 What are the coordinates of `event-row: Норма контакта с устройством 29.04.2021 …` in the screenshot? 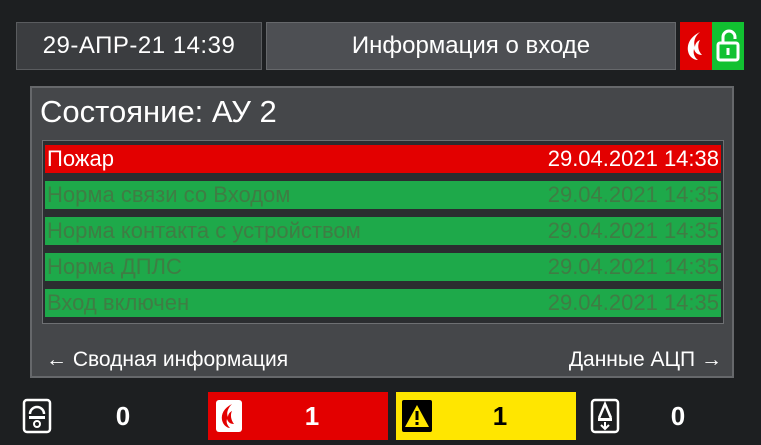 It's located at (383, 231).